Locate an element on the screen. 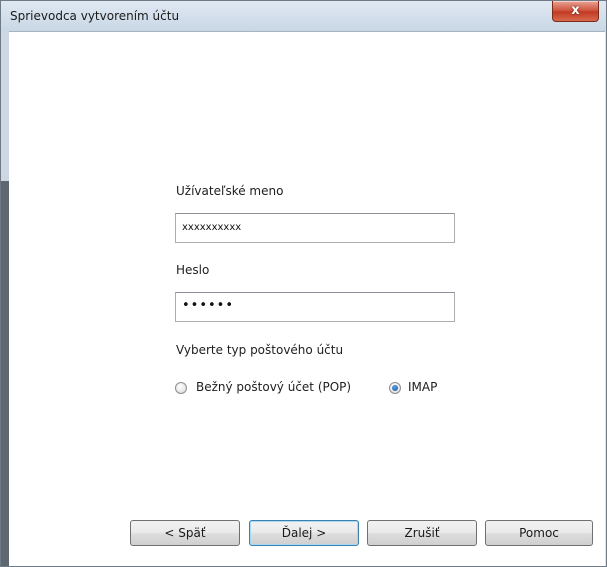 The image size is (607, 567). radio-imap is located at coordinates (395, 388).